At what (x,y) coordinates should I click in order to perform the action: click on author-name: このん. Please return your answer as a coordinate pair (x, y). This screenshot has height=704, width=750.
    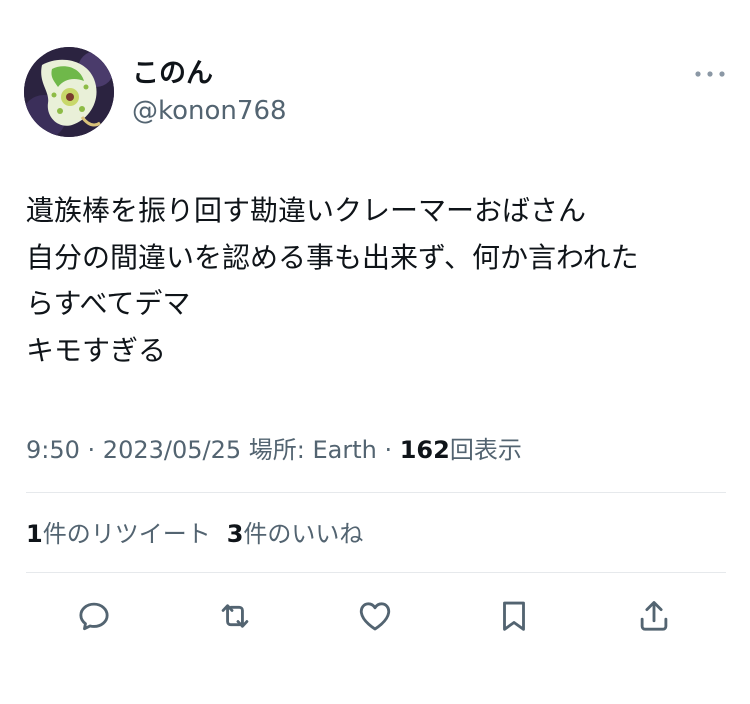
    Looking at the image, I should click on (172, 74).